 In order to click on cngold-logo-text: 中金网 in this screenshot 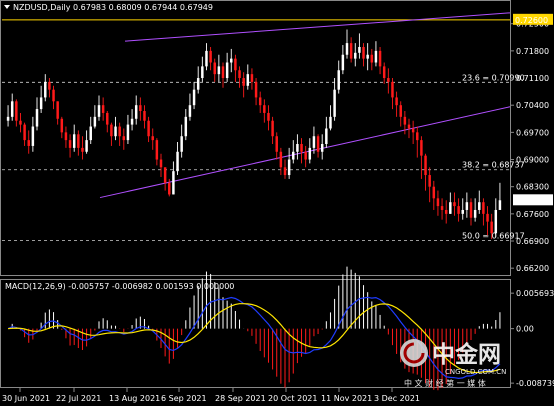, I will do `click(466, 354)`.